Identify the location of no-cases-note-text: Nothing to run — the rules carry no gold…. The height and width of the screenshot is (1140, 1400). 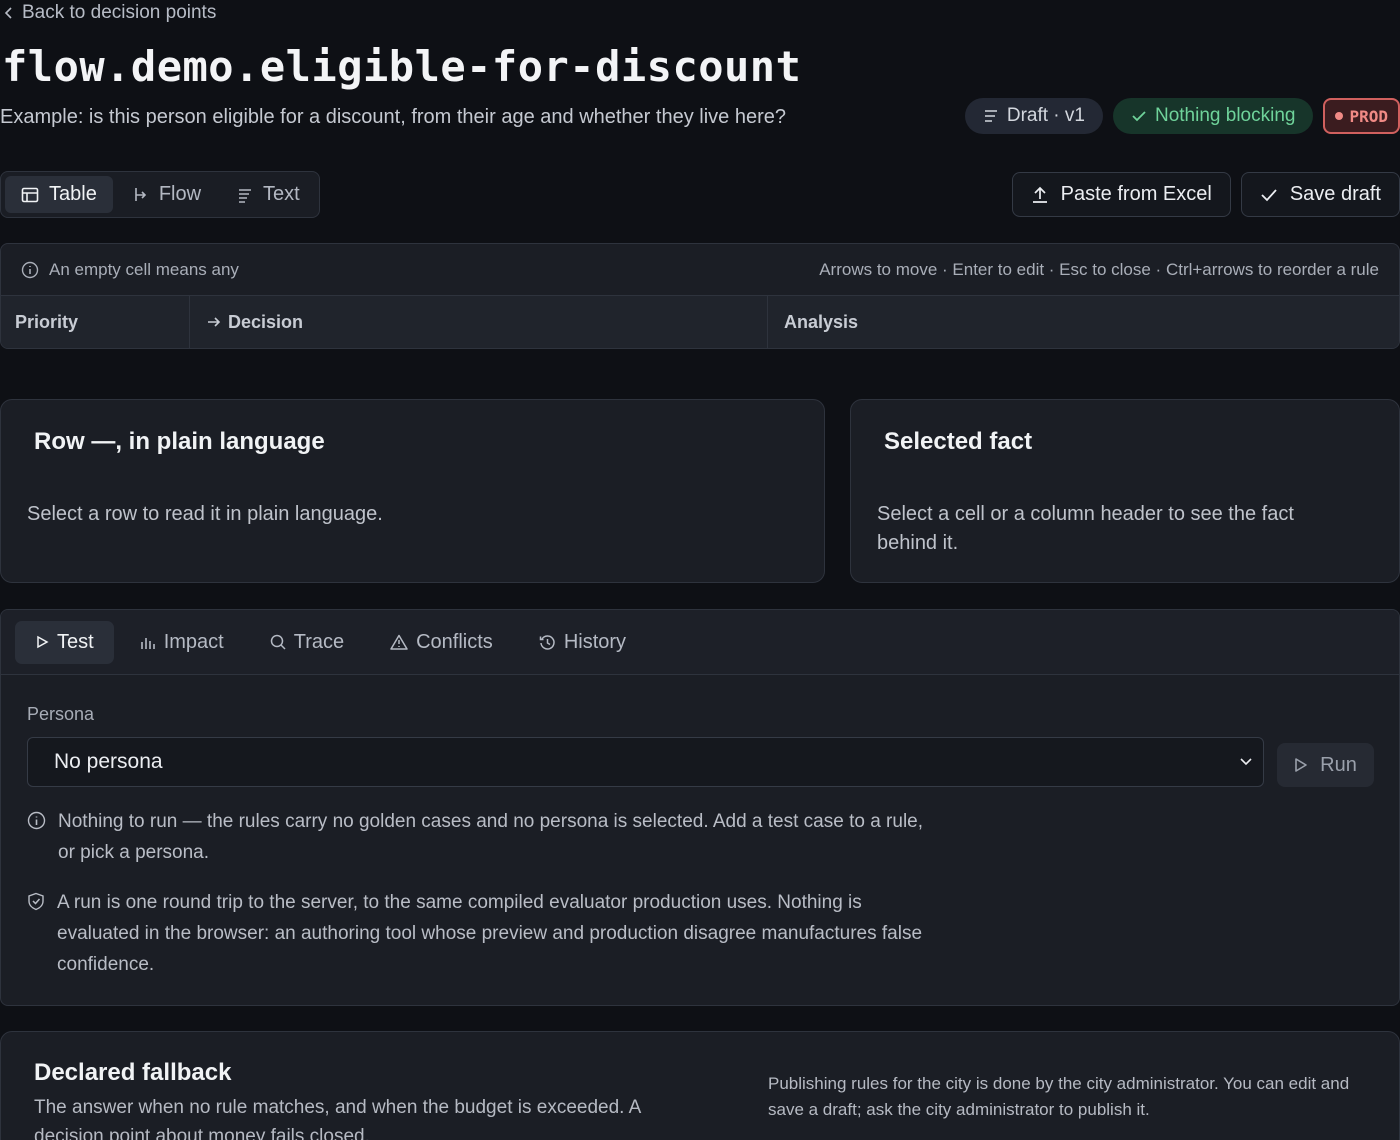
(491, 837).